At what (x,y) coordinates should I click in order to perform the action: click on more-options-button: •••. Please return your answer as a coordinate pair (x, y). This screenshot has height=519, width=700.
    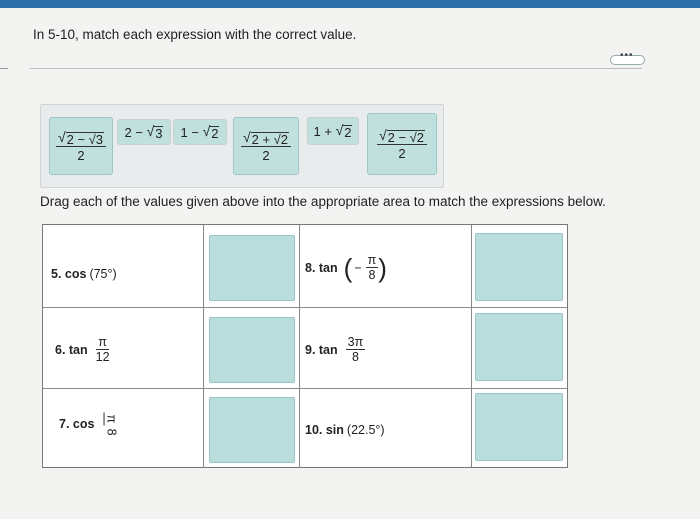
    Looking at the image, I should click on (627, 57).